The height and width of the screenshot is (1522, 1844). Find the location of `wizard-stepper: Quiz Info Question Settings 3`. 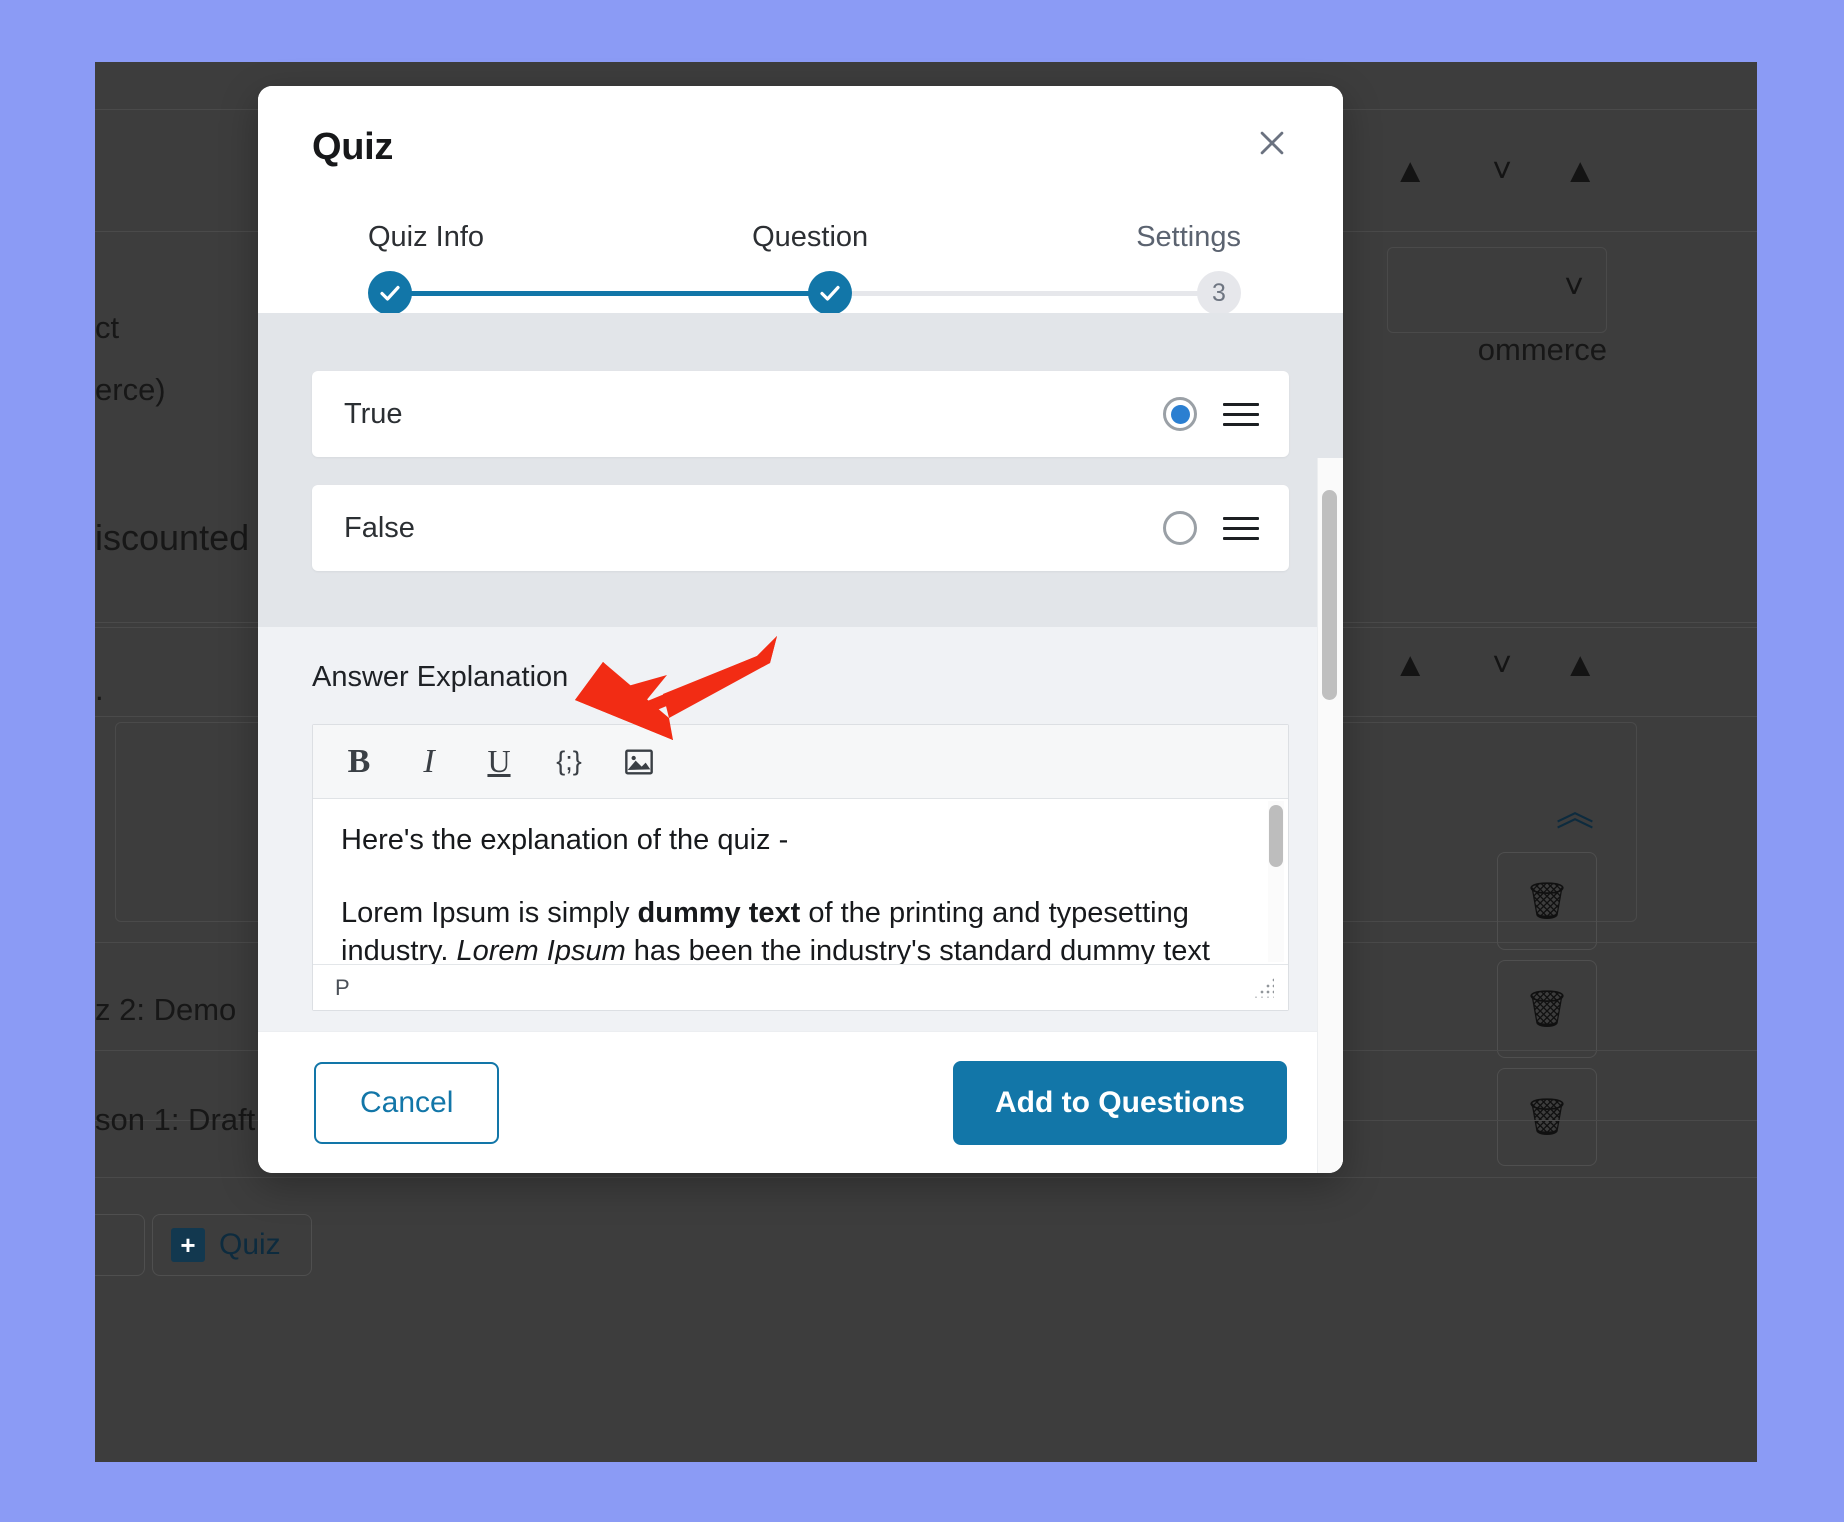

wizard-stepper: Quiz Info Question Settings 3 is located at coordinates (804, 268).